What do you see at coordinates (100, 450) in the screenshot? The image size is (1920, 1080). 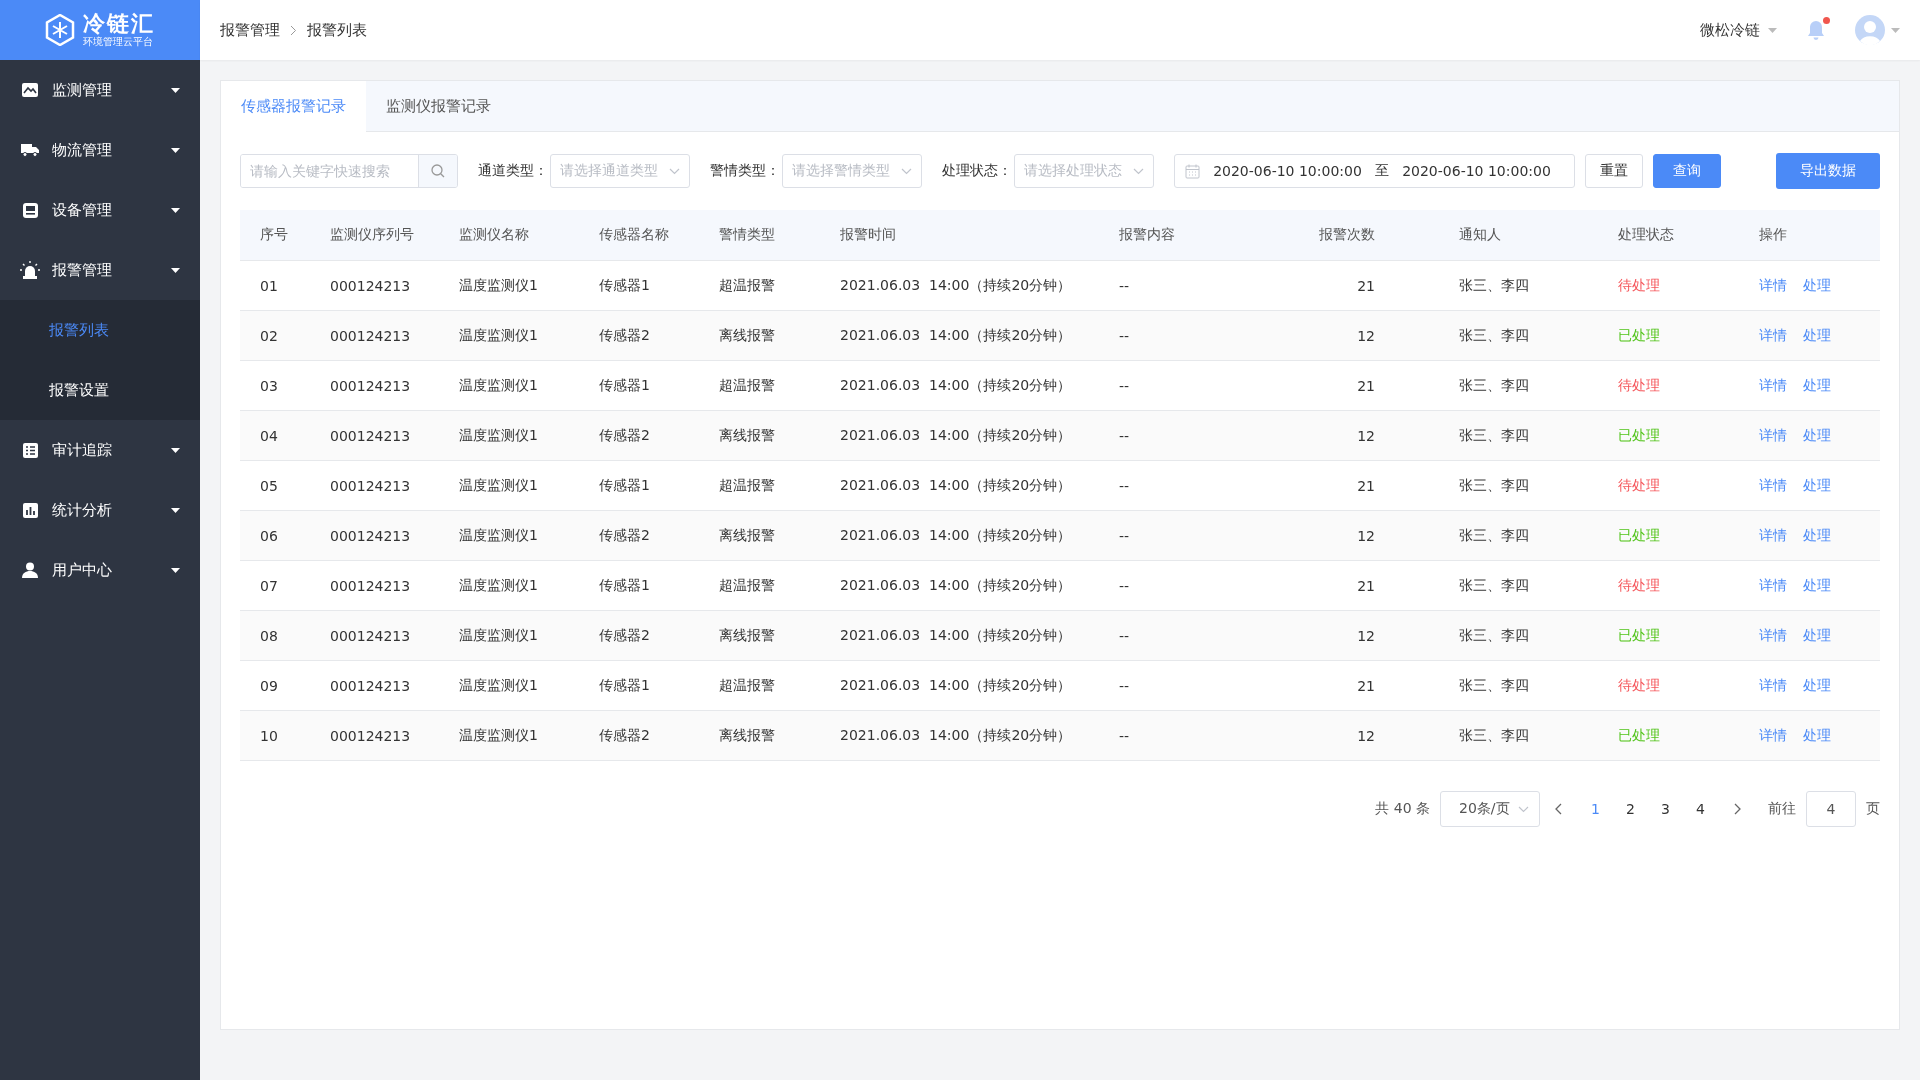 I see `menu-item: 审计追踪` at bounding box center [100, 450].